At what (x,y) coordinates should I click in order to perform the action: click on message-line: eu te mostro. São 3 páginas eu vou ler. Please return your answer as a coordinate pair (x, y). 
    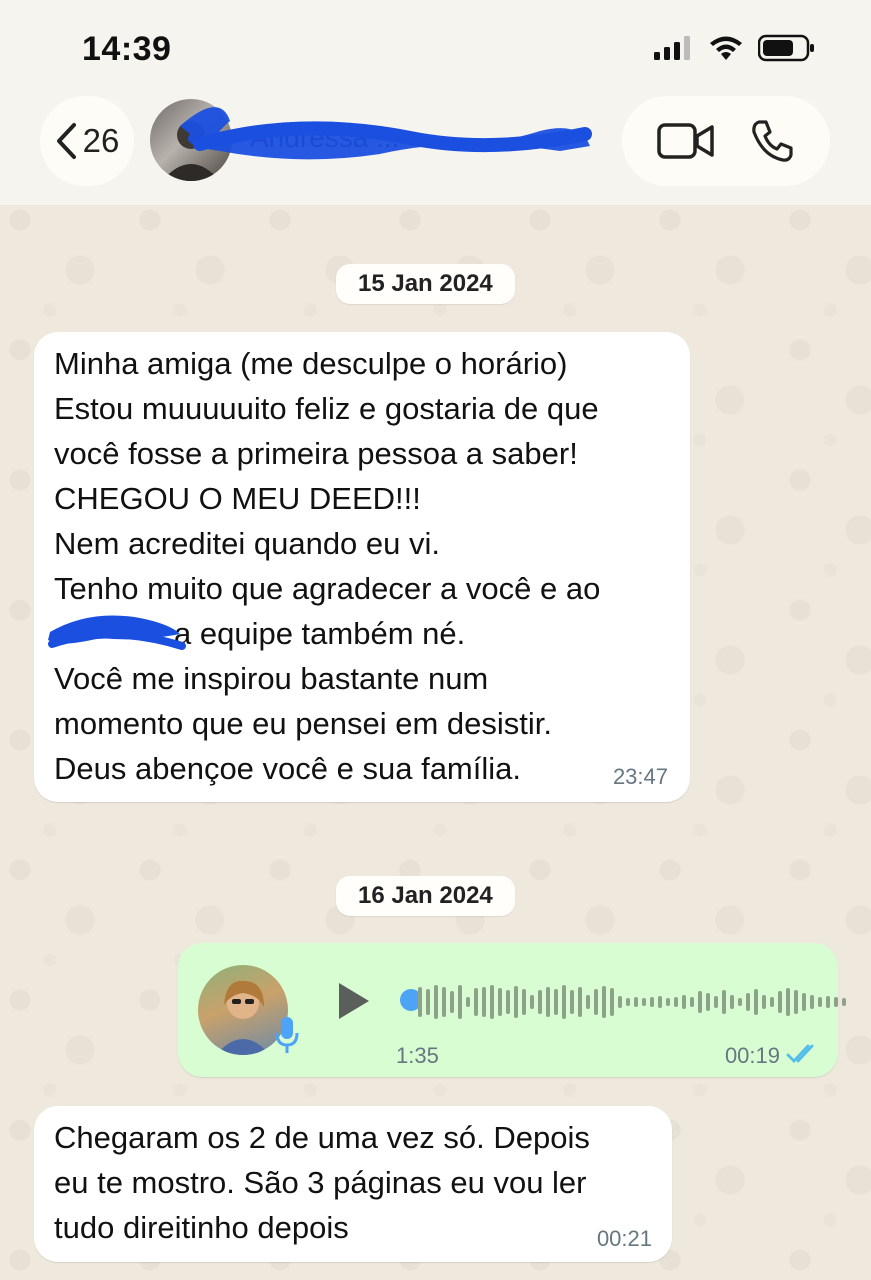
    Looking at the image, I should click on (320, 1182).